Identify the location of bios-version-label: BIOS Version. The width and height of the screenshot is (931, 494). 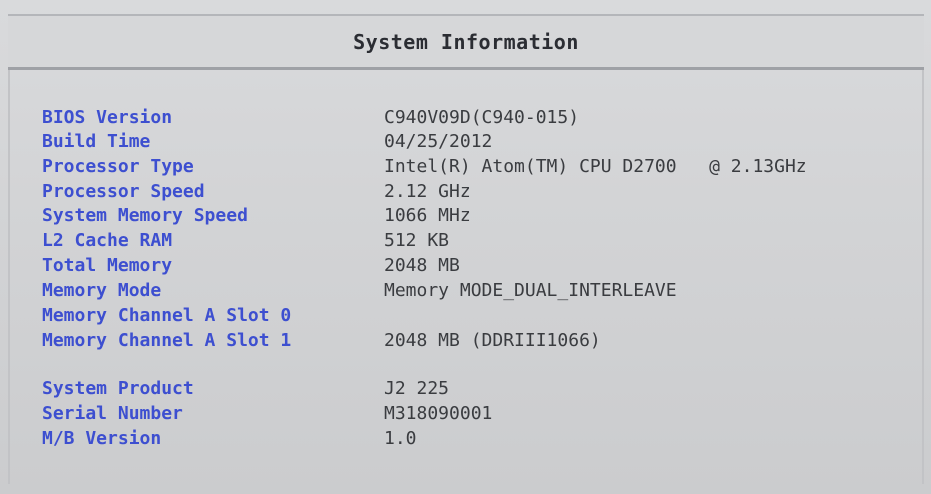
(107, 117).